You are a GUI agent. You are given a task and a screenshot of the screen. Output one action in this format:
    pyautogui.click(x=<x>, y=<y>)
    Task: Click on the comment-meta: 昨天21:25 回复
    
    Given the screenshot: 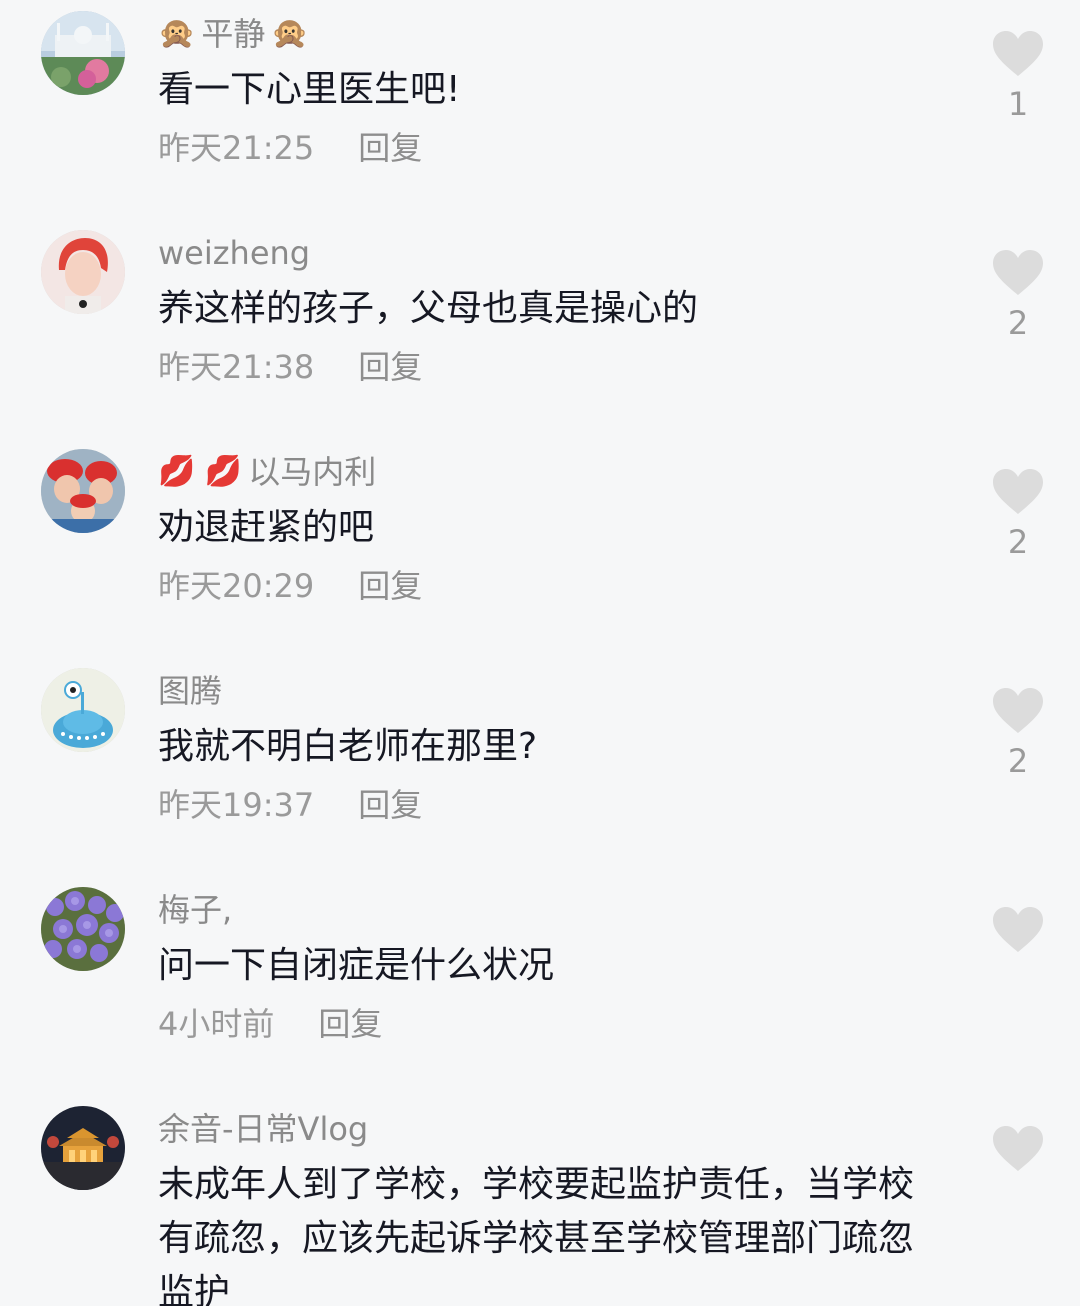 What is the action you would take?
    pyautogui.click(x=290, y=148)
    